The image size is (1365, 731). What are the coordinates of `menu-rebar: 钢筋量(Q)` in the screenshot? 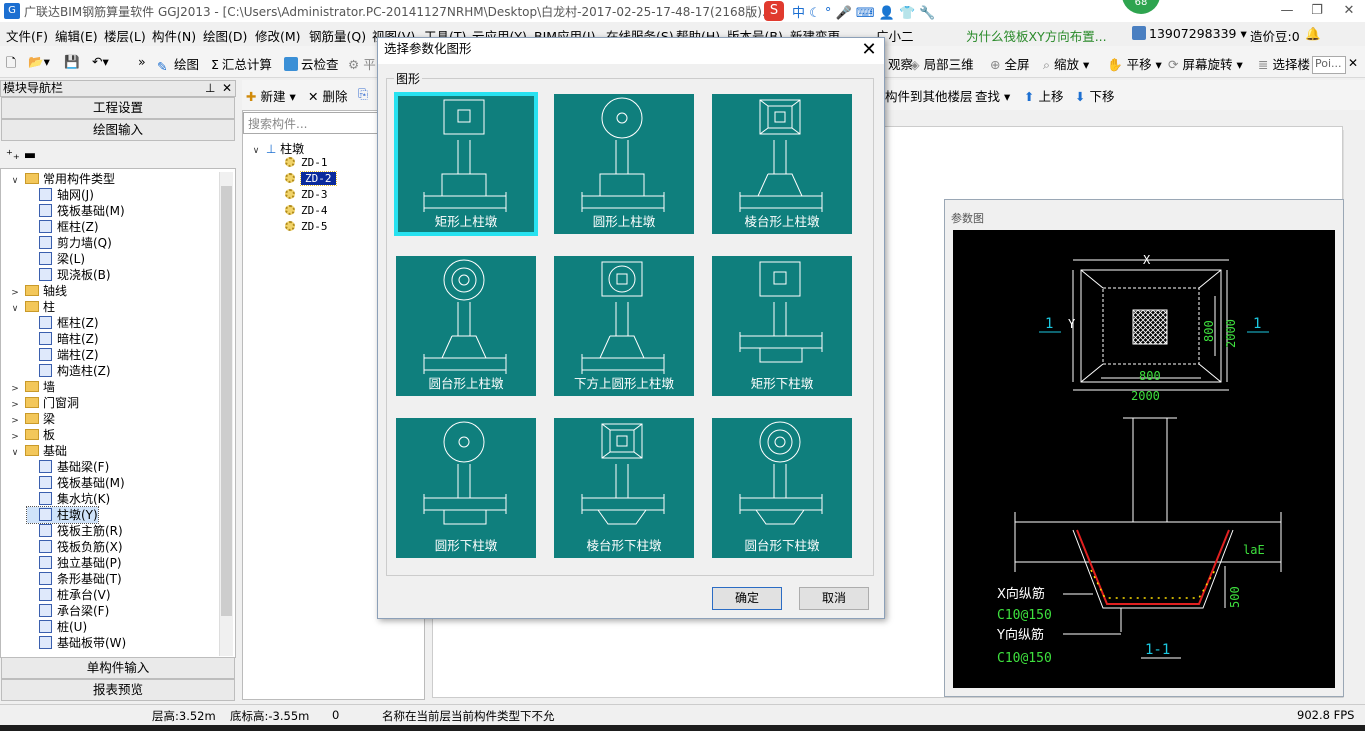 It's located at (337, 35).